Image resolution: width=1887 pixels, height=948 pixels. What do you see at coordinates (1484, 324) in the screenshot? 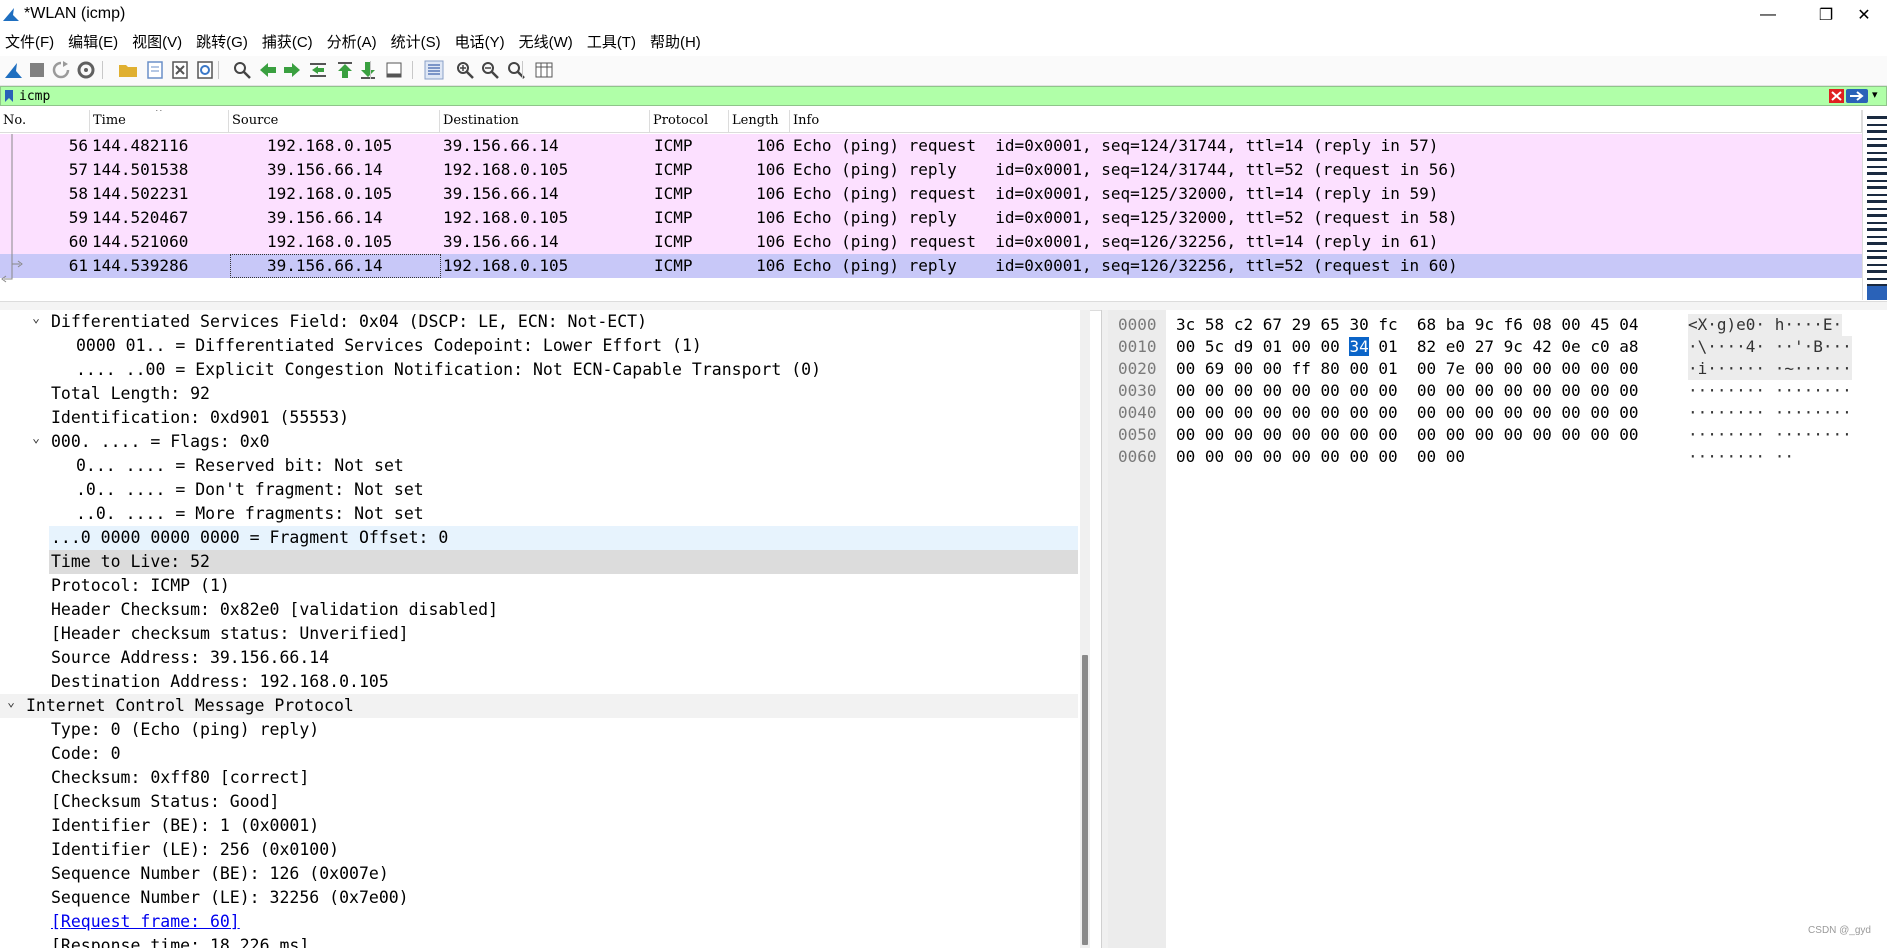
I see `hex-byte: 9c` at bounding box center [1484, 324].